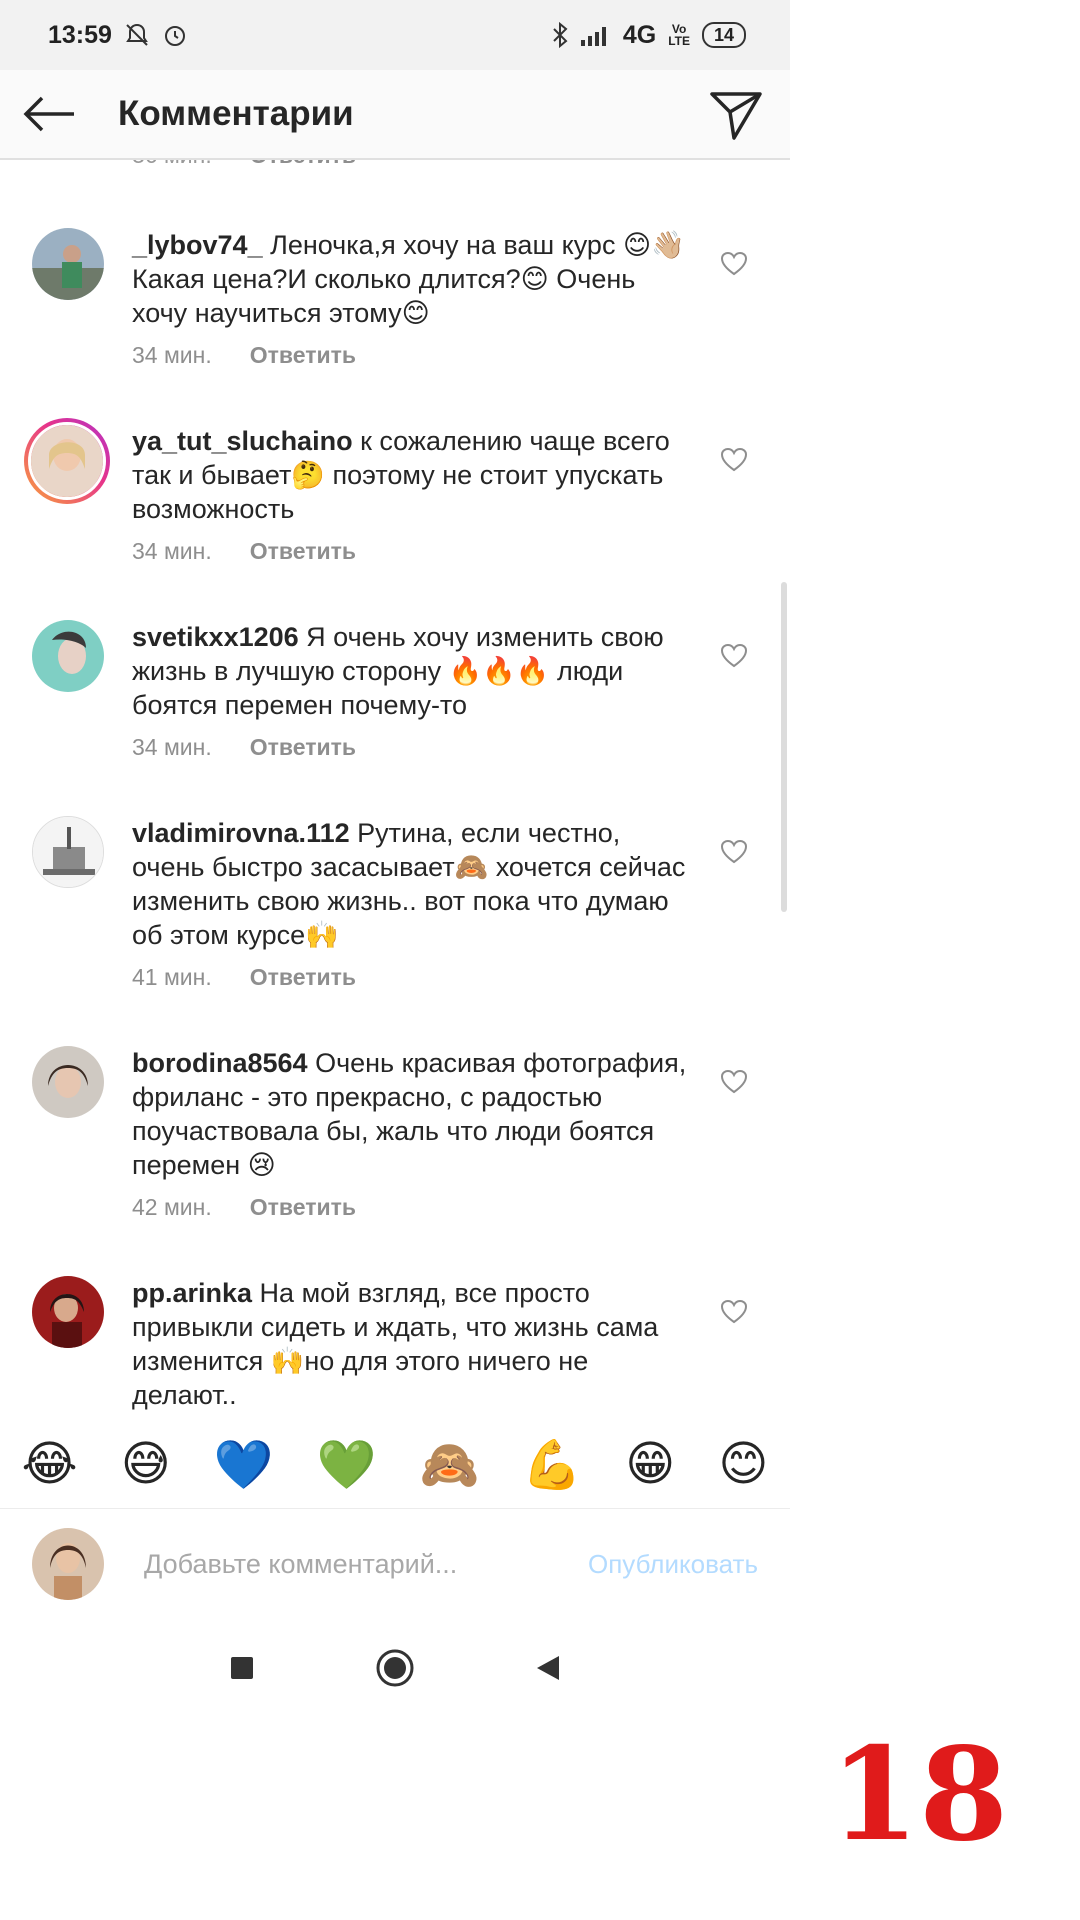  What do you see at coordinates (197, 245) in the screenshot?
I see `comment-username: _lybov74_` at bounding box center [197, 245].